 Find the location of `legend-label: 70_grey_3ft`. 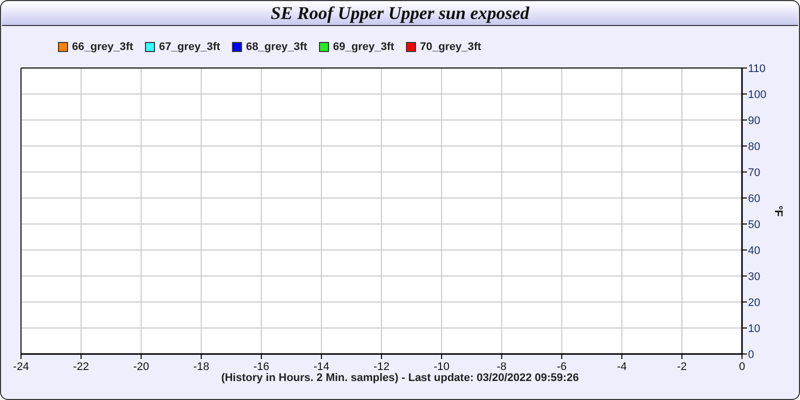

legend-label: 70_grey_3ft is located at coordinates (451, 46).